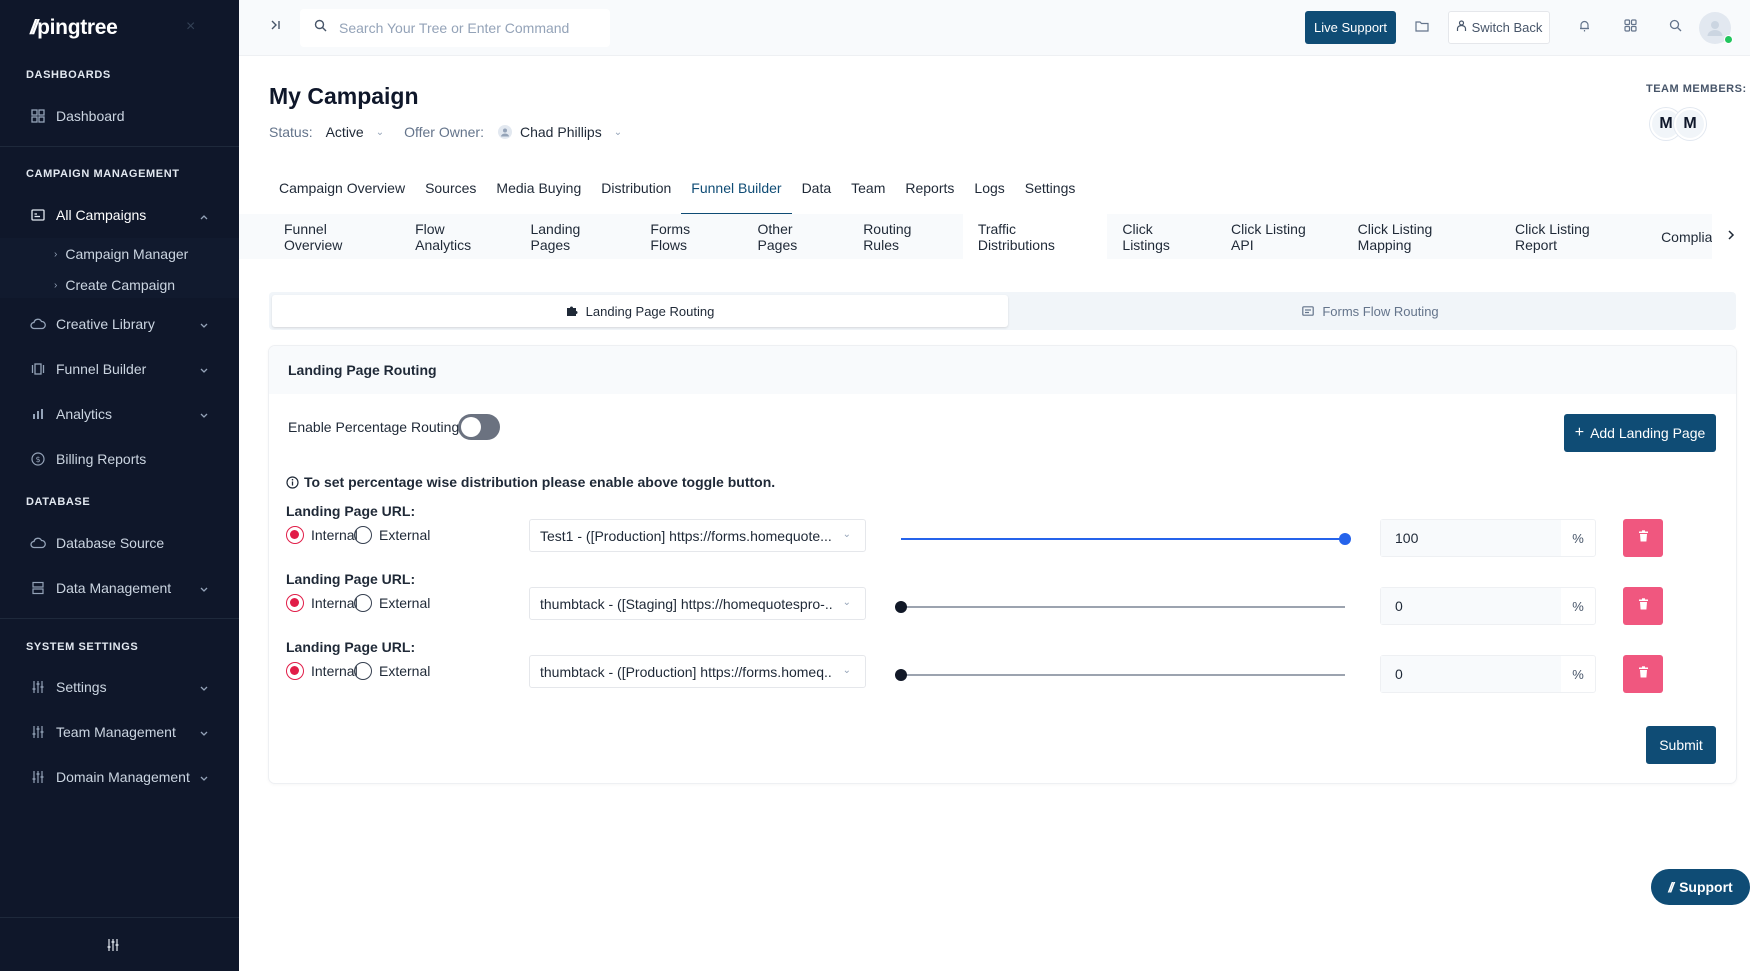 This screenshot has height=971, width=1750. Describe the element at coordinates (688, 236) in the screenshot. I see `subtab-forms-flows: Forms Flows` at that location.